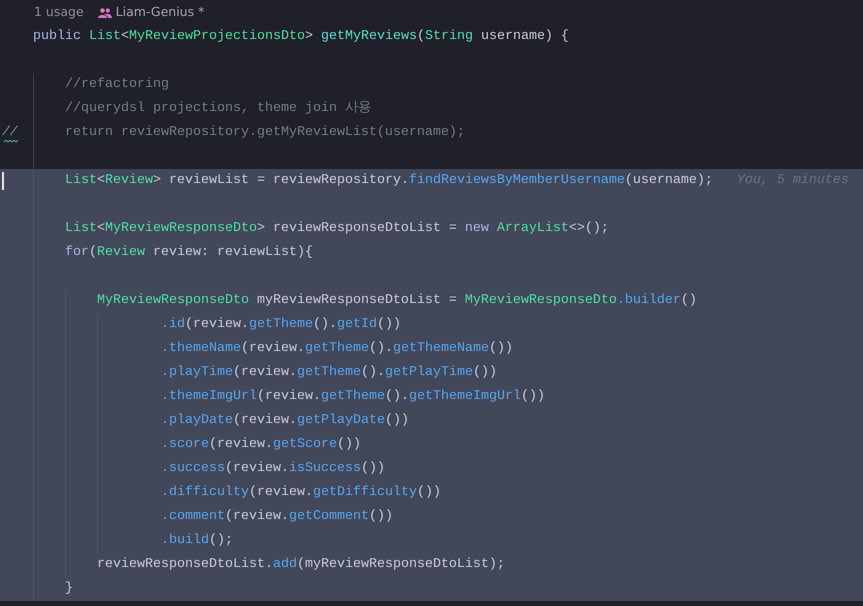  What do you see at coordinates (337, 349) in the screenshot?
I see `code-line: .themeName(review.getTheme().getThemeName())` at bounding box center [337, 349].